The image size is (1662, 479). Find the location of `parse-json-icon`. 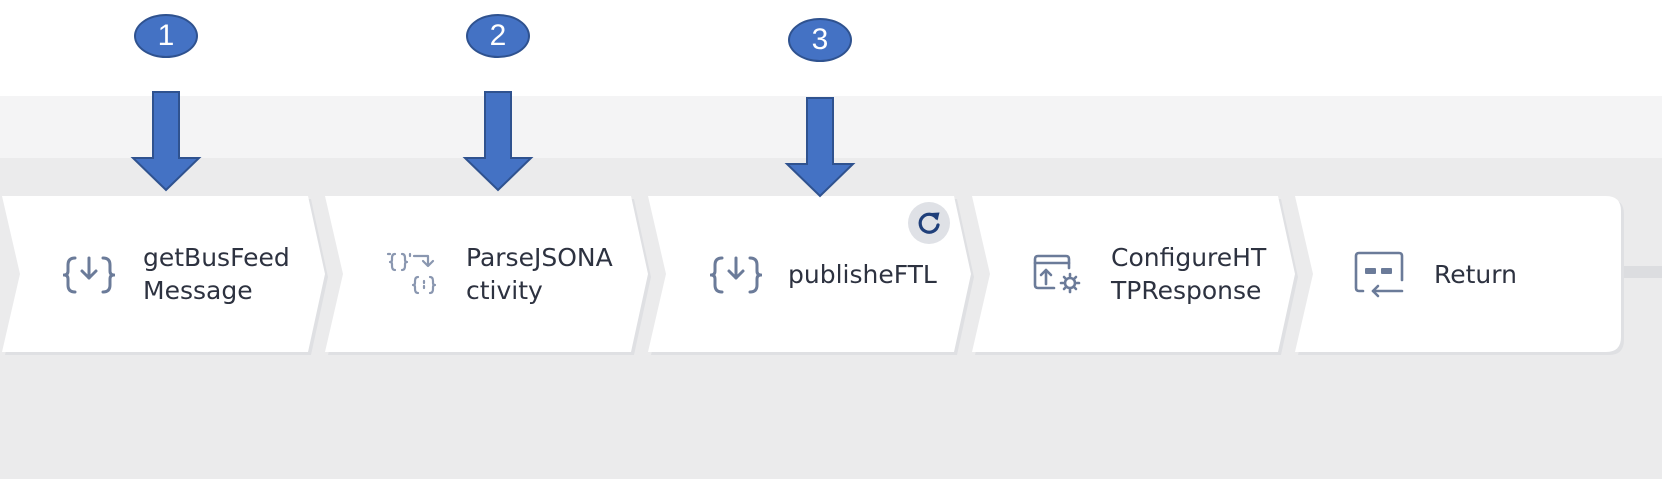

parse-json-icon is located at coordinates (411, 273).